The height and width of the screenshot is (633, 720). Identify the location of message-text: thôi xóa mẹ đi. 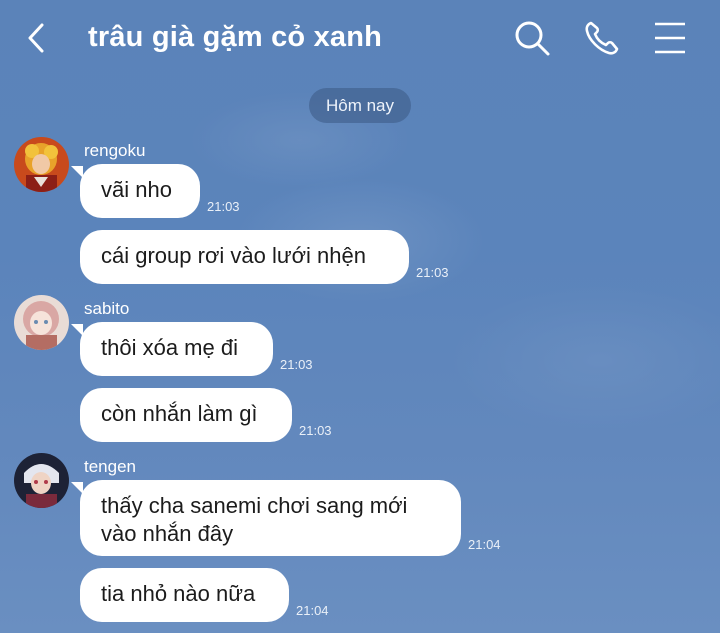
(169, 347).